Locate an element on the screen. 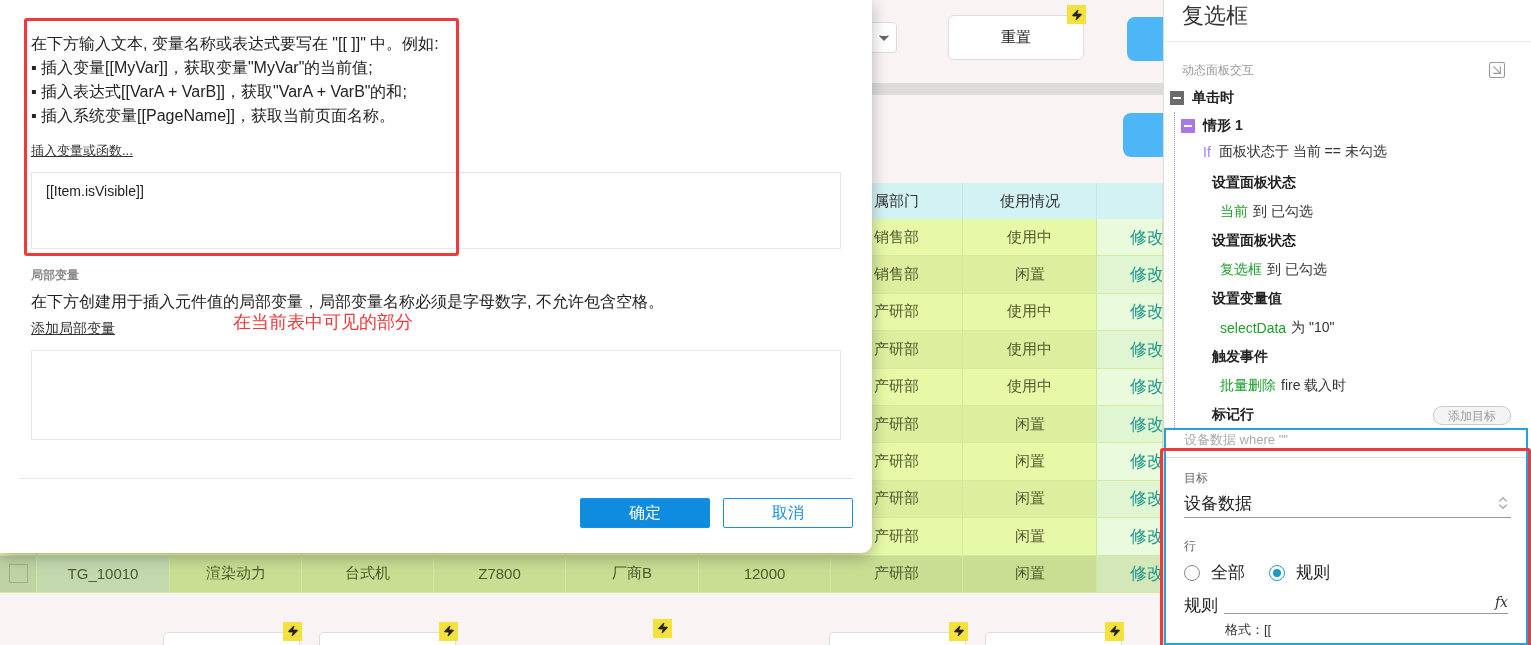 This screenshot has width=1531, height=645. column-header: 使用情况 is located at coordinates (1030, 201).